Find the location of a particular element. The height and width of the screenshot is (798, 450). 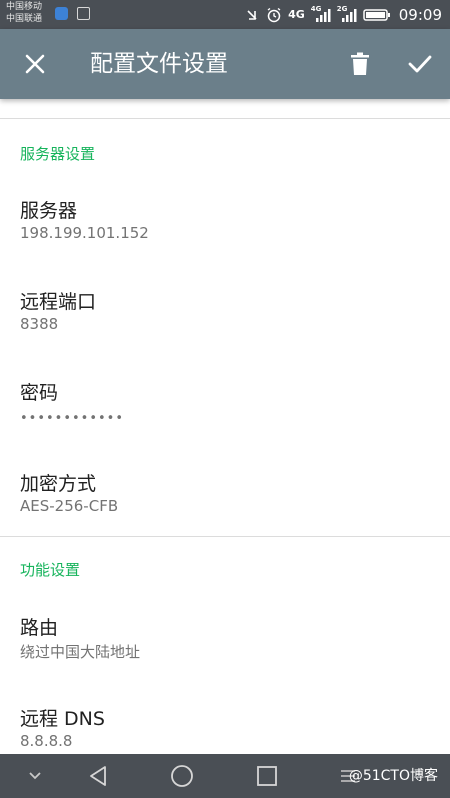

network-type-1: 4G is located at coordinates (296, 14).